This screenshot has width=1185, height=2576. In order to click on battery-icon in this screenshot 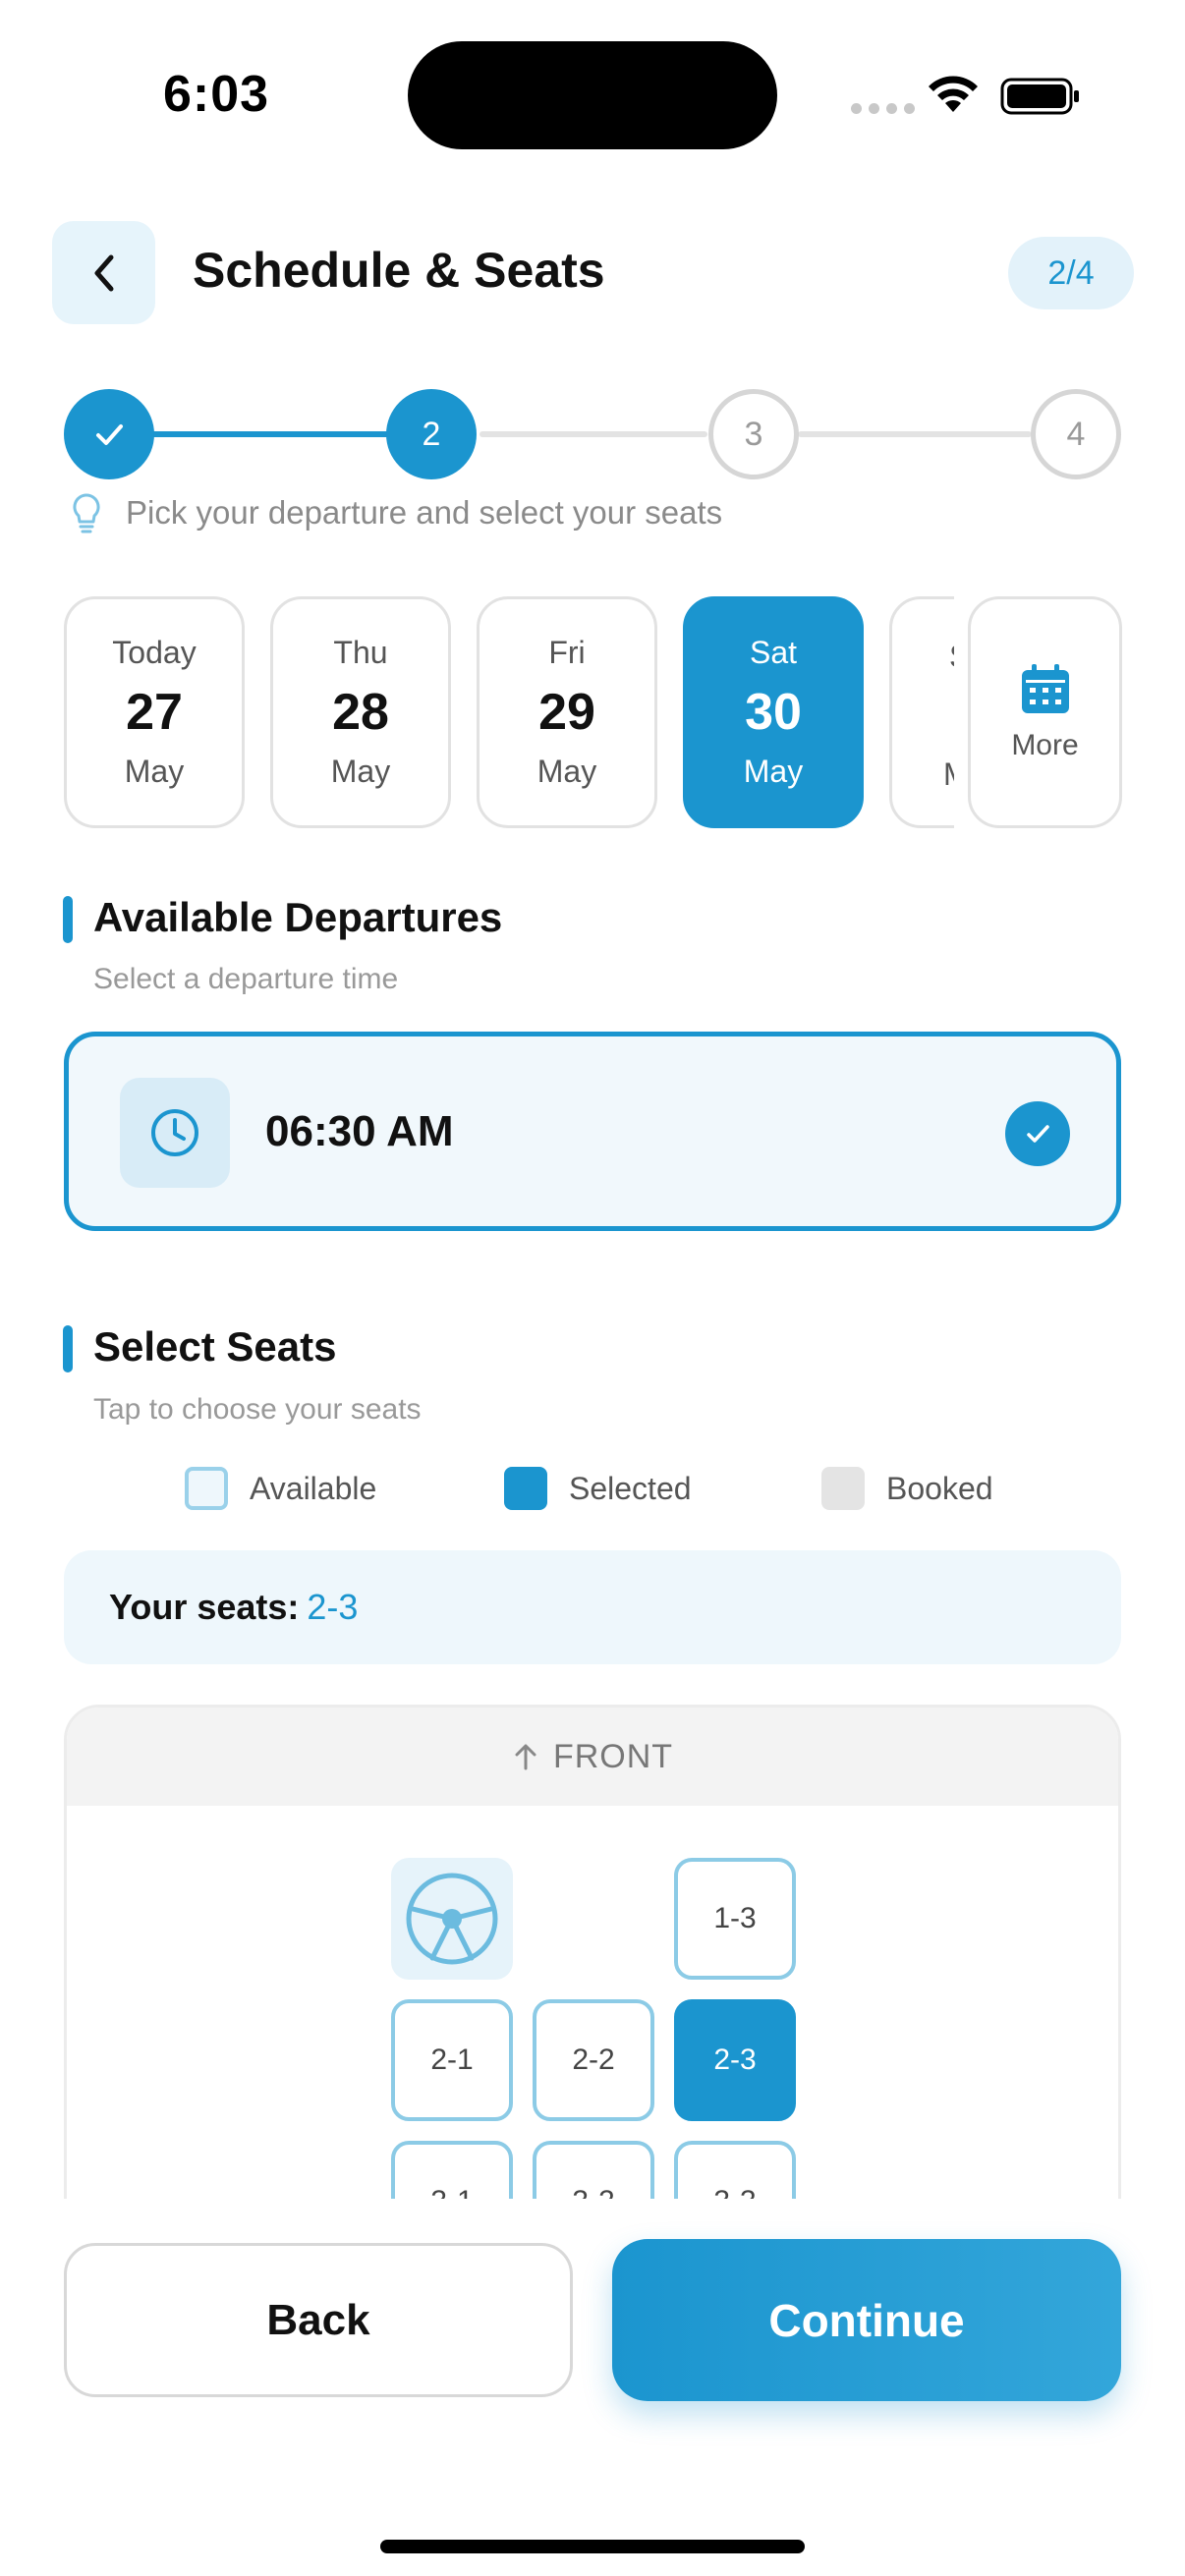, I will do `click(1040, 96)`.